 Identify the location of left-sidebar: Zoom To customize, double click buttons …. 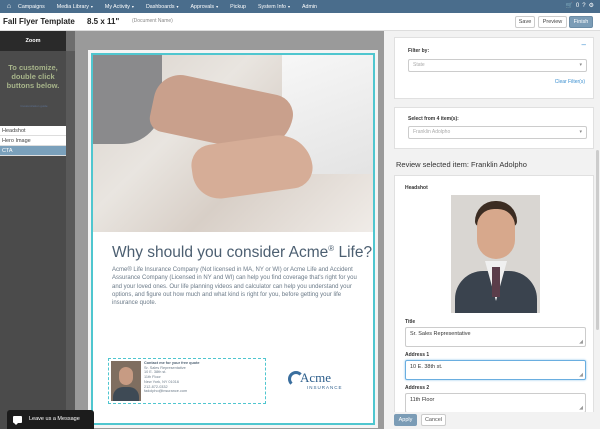
(33, 230).